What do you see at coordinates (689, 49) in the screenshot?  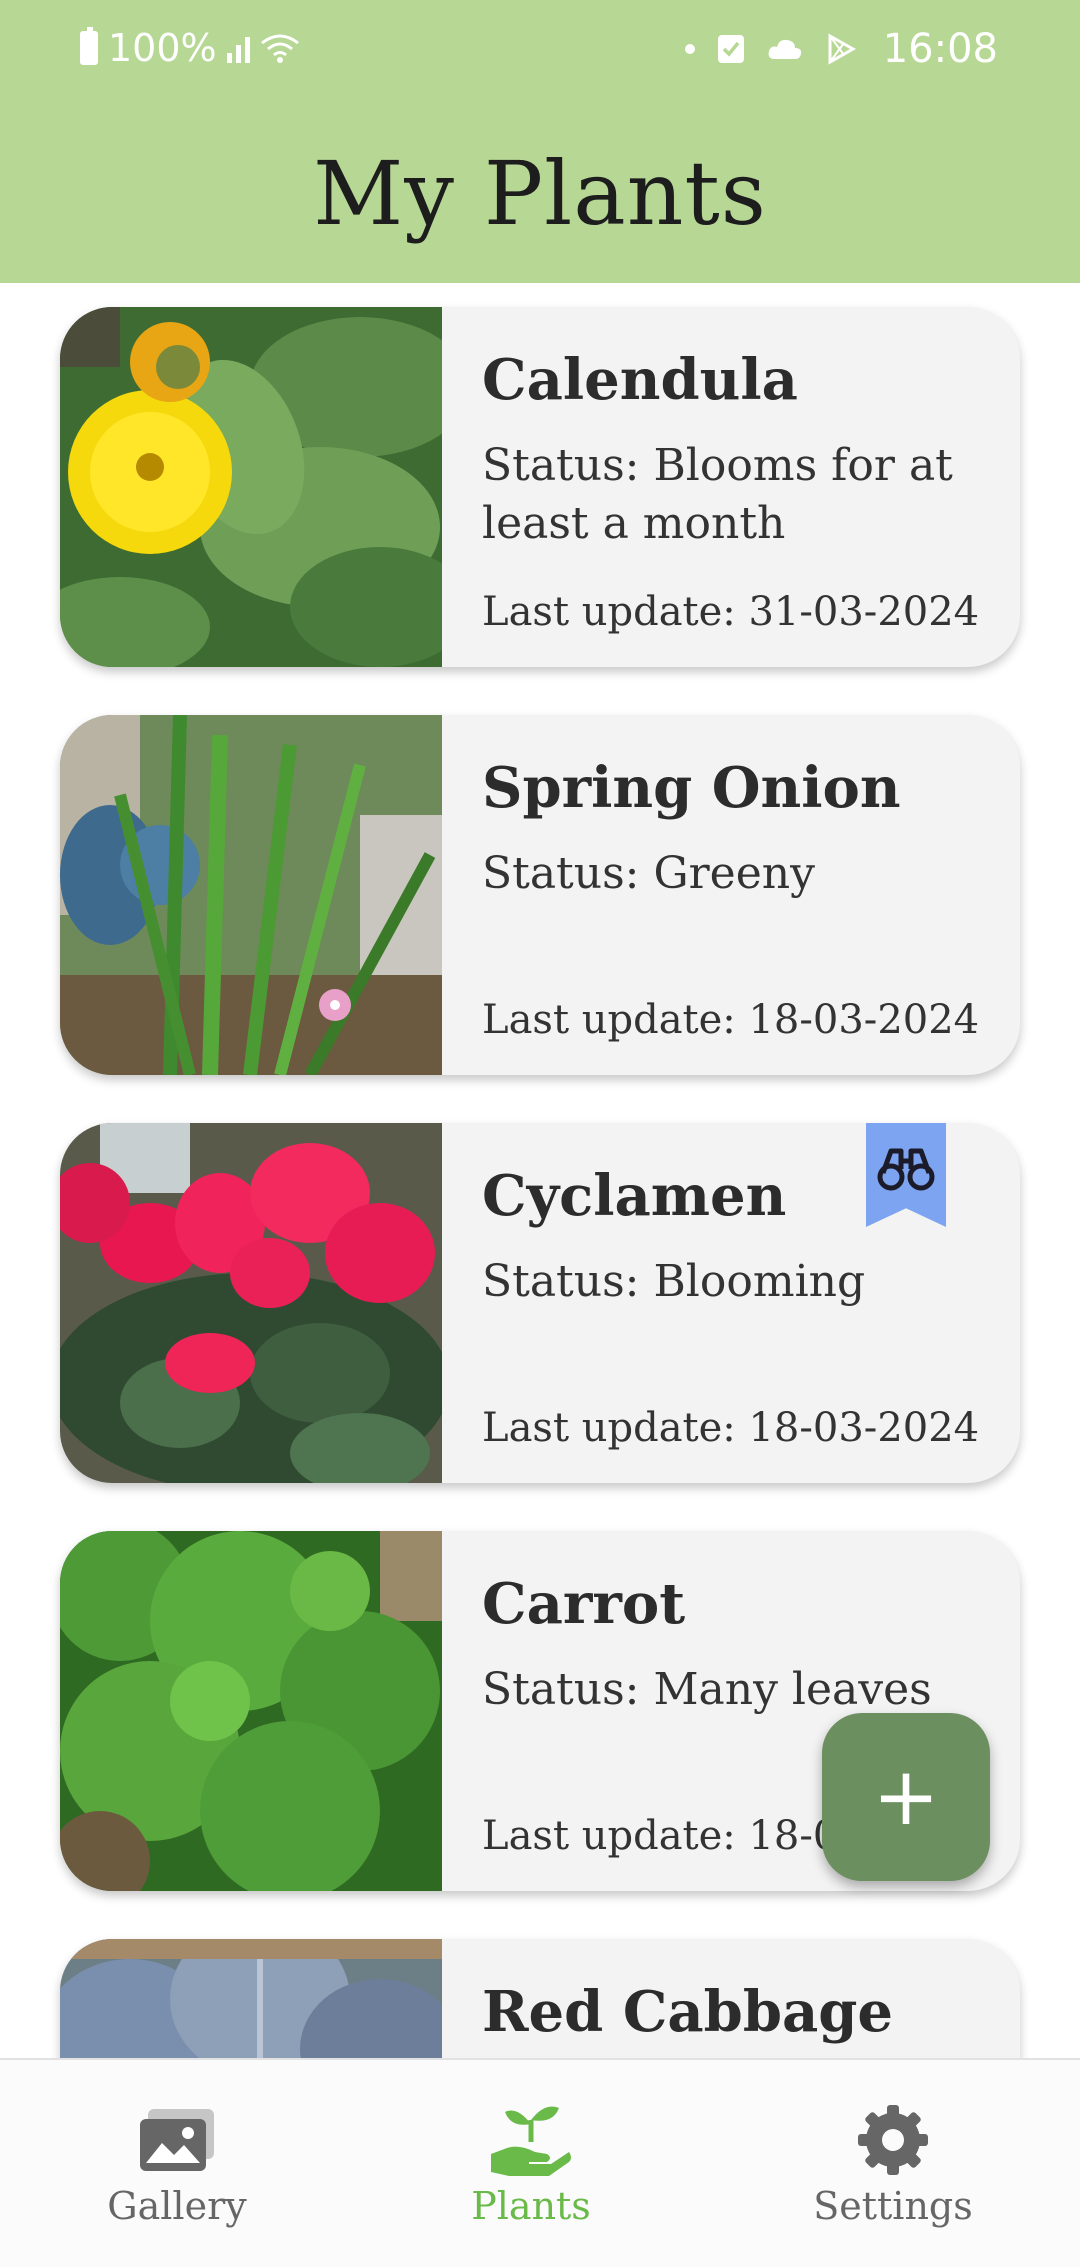 I see `notification-dot-icon` at bounding box center [689, 49].